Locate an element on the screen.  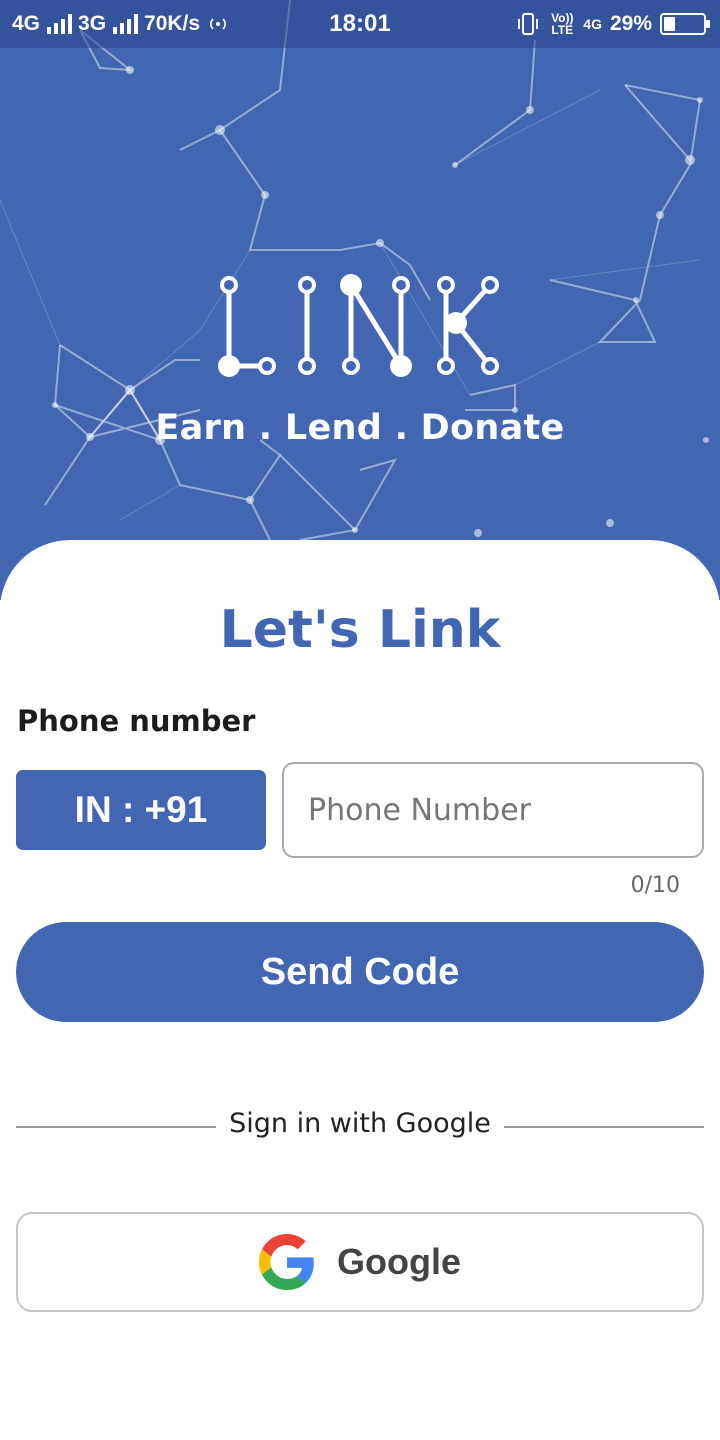
status-bar: 4G 3G 70K/s 18:01 Vo)) LTE 4G 29% is located at coordinates (360, 24).